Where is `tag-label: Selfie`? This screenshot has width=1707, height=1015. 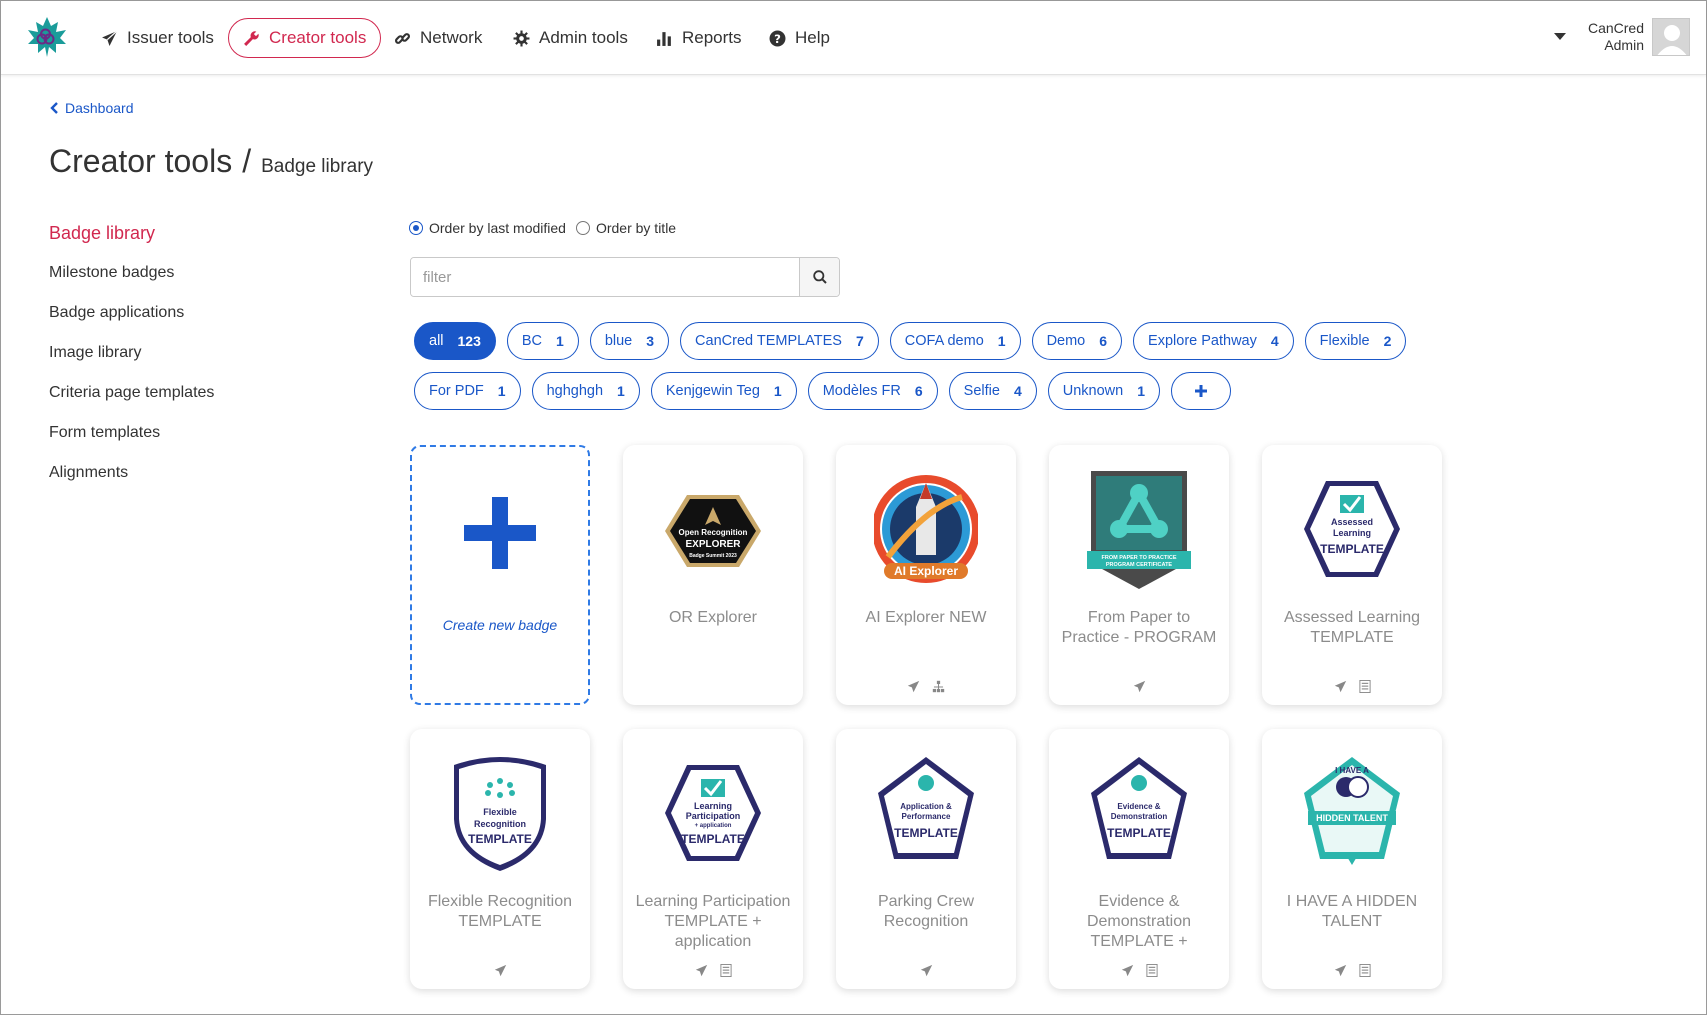
tag-label: Selfie is located at coordinates (981, 391).